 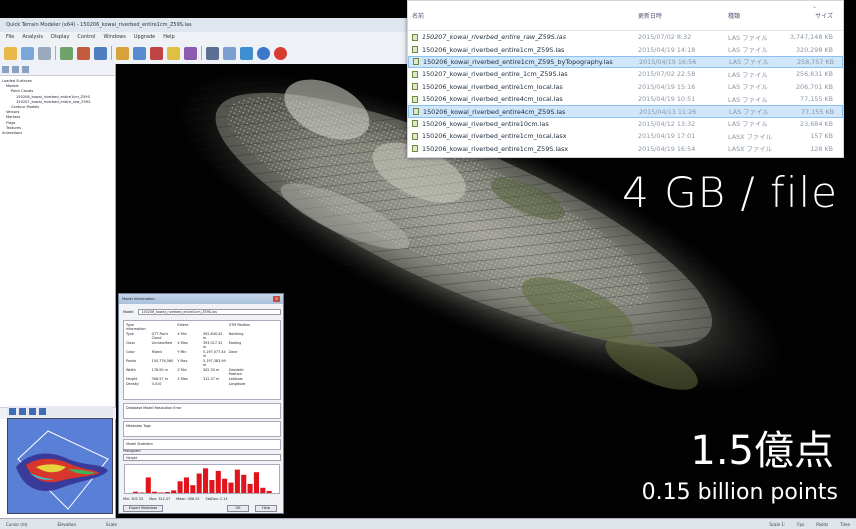 What do you see at coordinates (813, 15) in the screenshot?
I see `column-size: サイズ` at bounding box center [813, 15].